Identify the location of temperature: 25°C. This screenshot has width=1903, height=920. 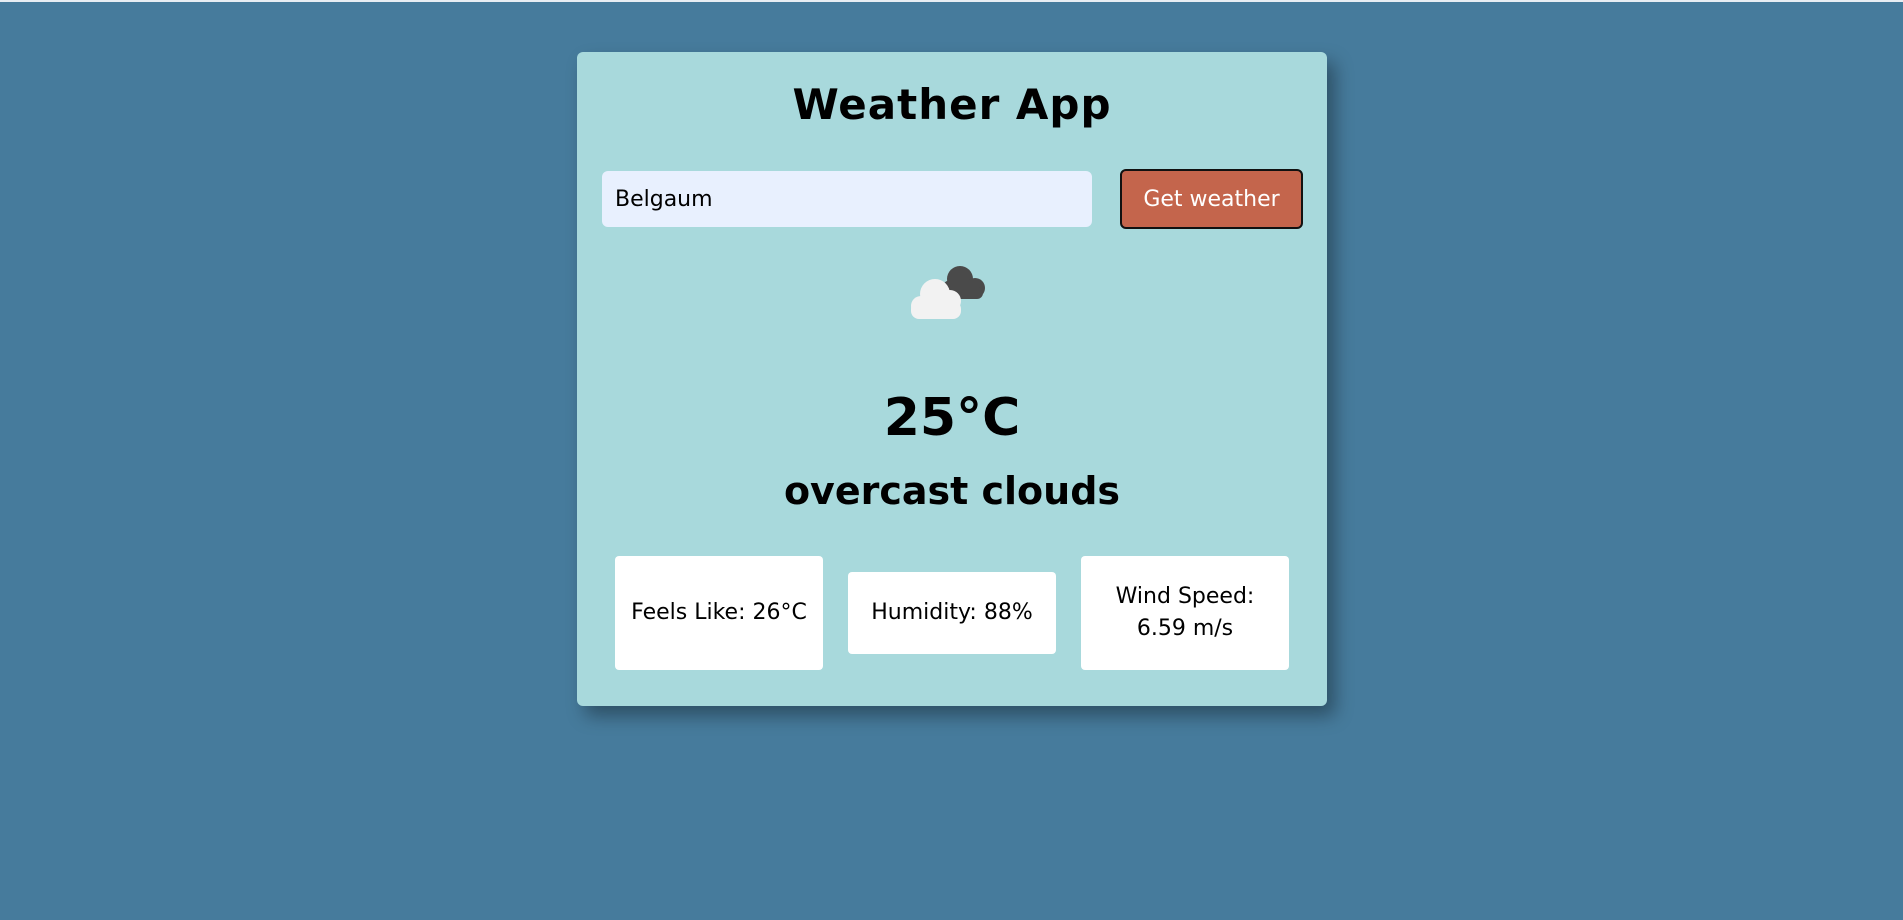
(952, 418).